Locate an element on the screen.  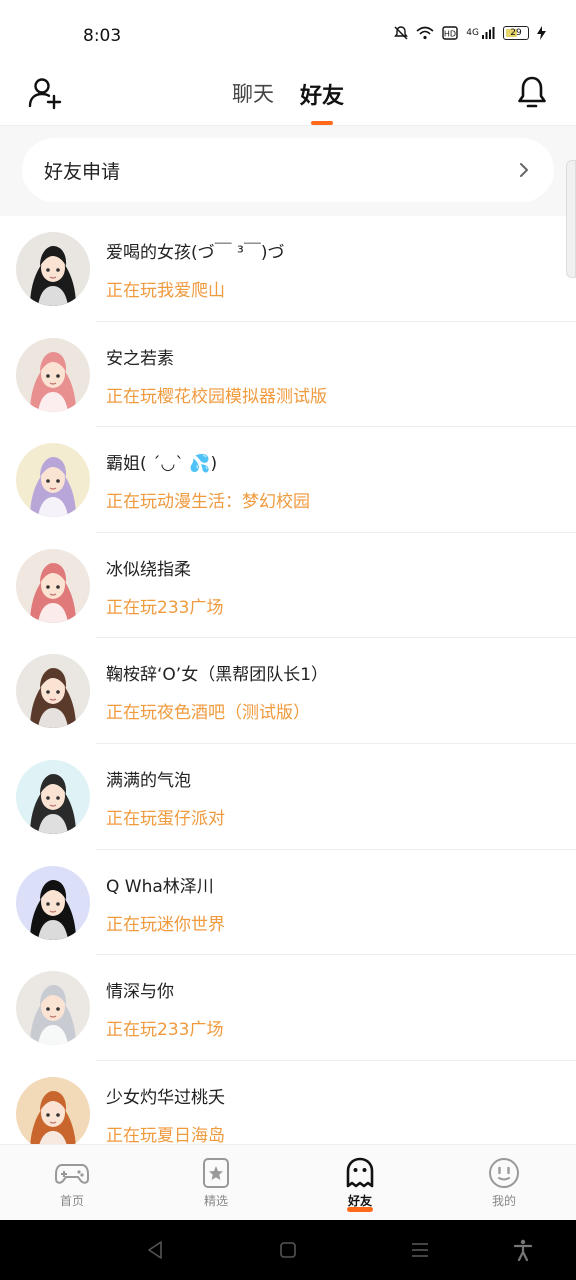
smiley-icon is located at coordinates (504, 1173).